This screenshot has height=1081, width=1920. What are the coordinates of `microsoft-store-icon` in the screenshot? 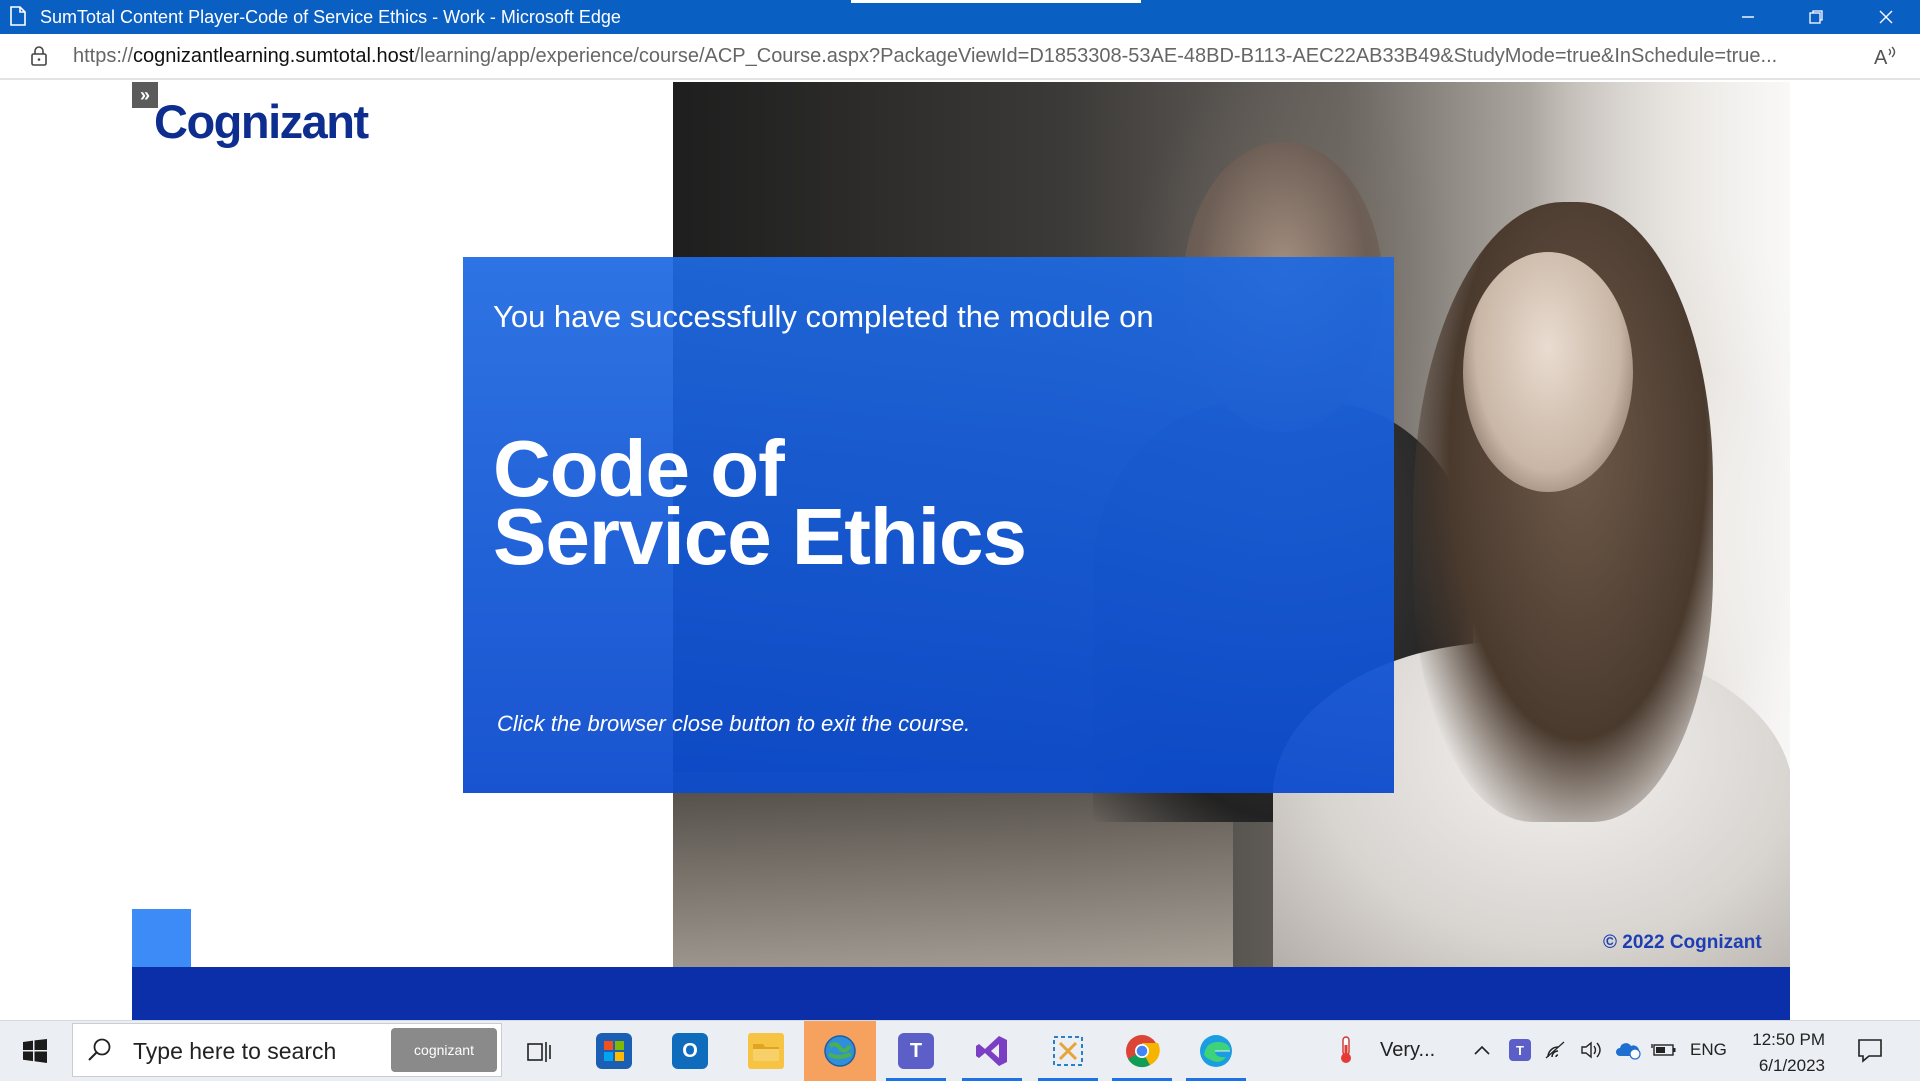 It's located at (614, 1051).